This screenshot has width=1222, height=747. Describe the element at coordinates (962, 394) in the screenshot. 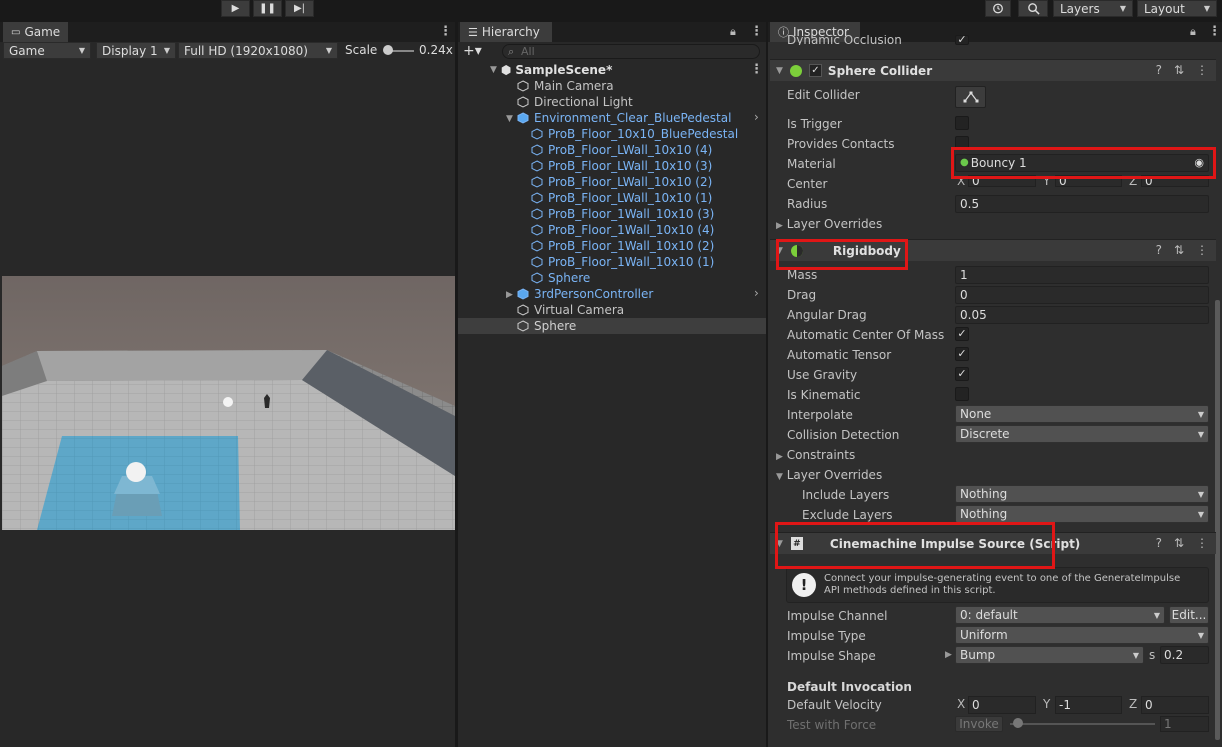

I see `is-kinematic-checkbox` at that location.